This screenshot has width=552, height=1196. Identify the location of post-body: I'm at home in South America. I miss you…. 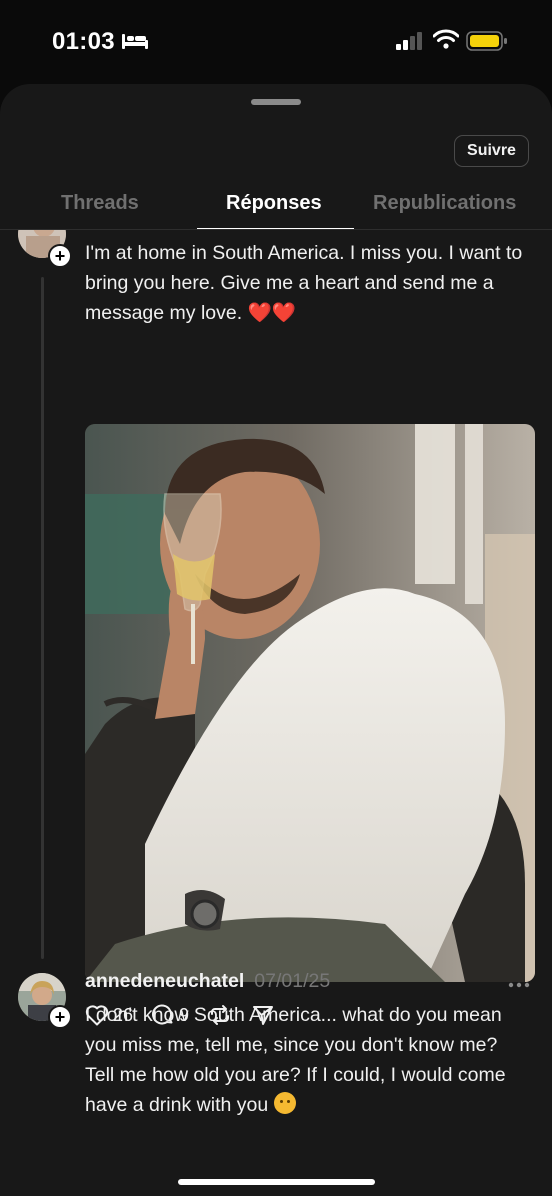
(304, 283).